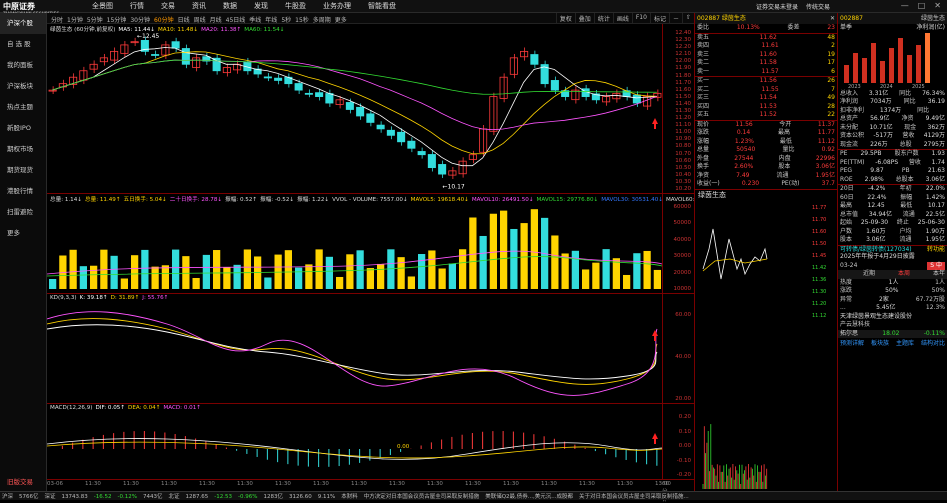 The width and height of the screenshot is (947, 503). I want to click on f10-button-2: 主题库, so click(905, 344).